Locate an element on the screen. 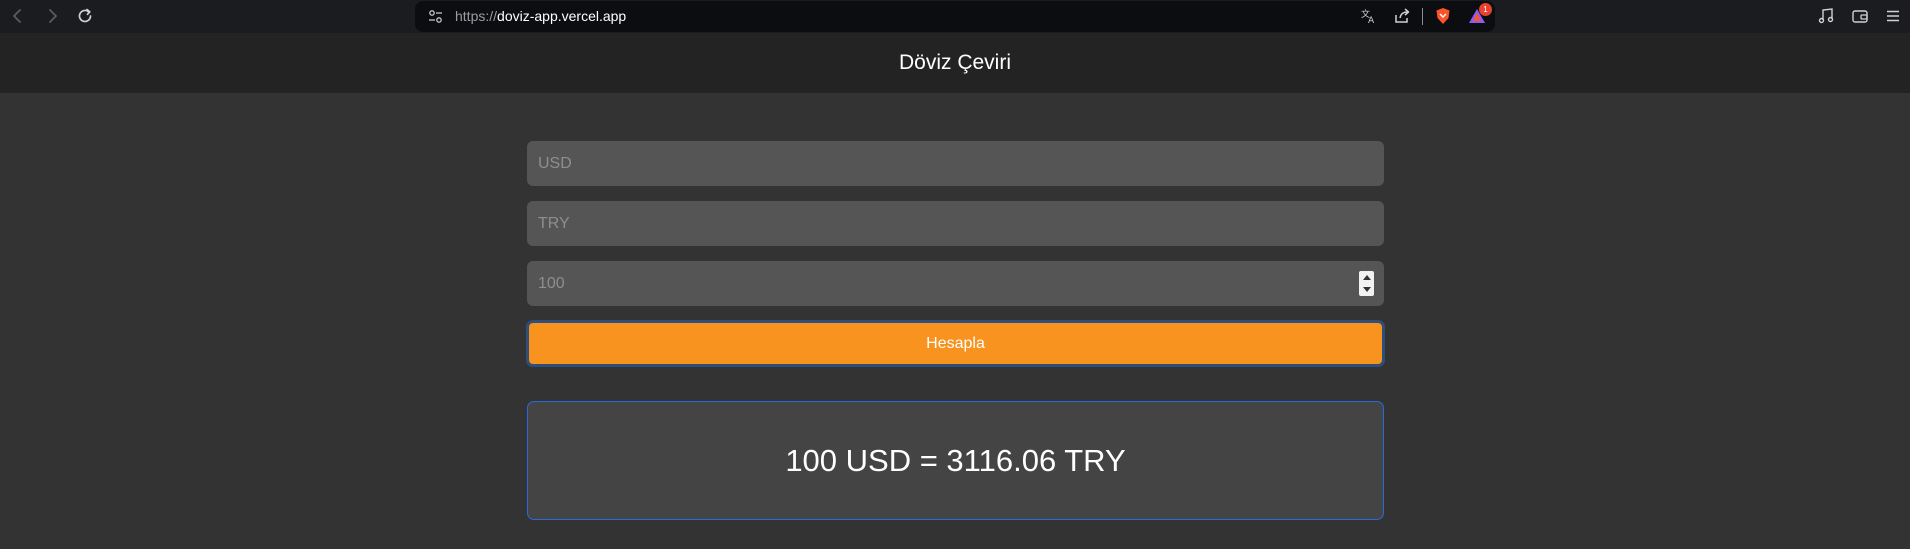  browser-toolbar: https://doviz-app.vercel.app 文A 1 is located at coordinates (955, 16).